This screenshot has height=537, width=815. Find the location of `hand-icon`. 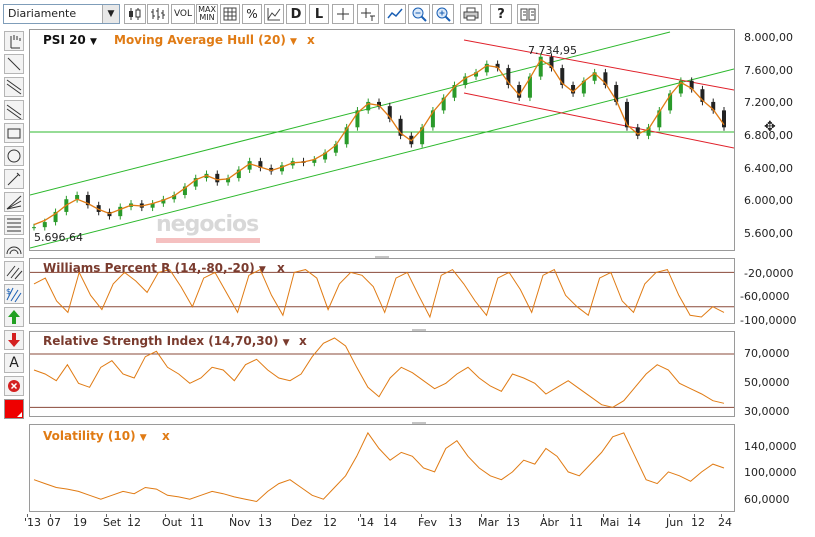

hand-icon is located at coordinates (15, 42).